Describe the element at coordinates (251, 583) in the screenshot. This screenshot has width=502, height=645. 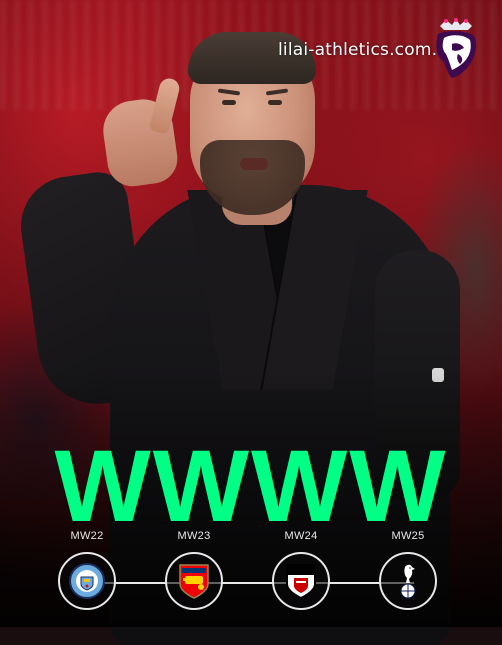
I see `timeline-line` at that location.